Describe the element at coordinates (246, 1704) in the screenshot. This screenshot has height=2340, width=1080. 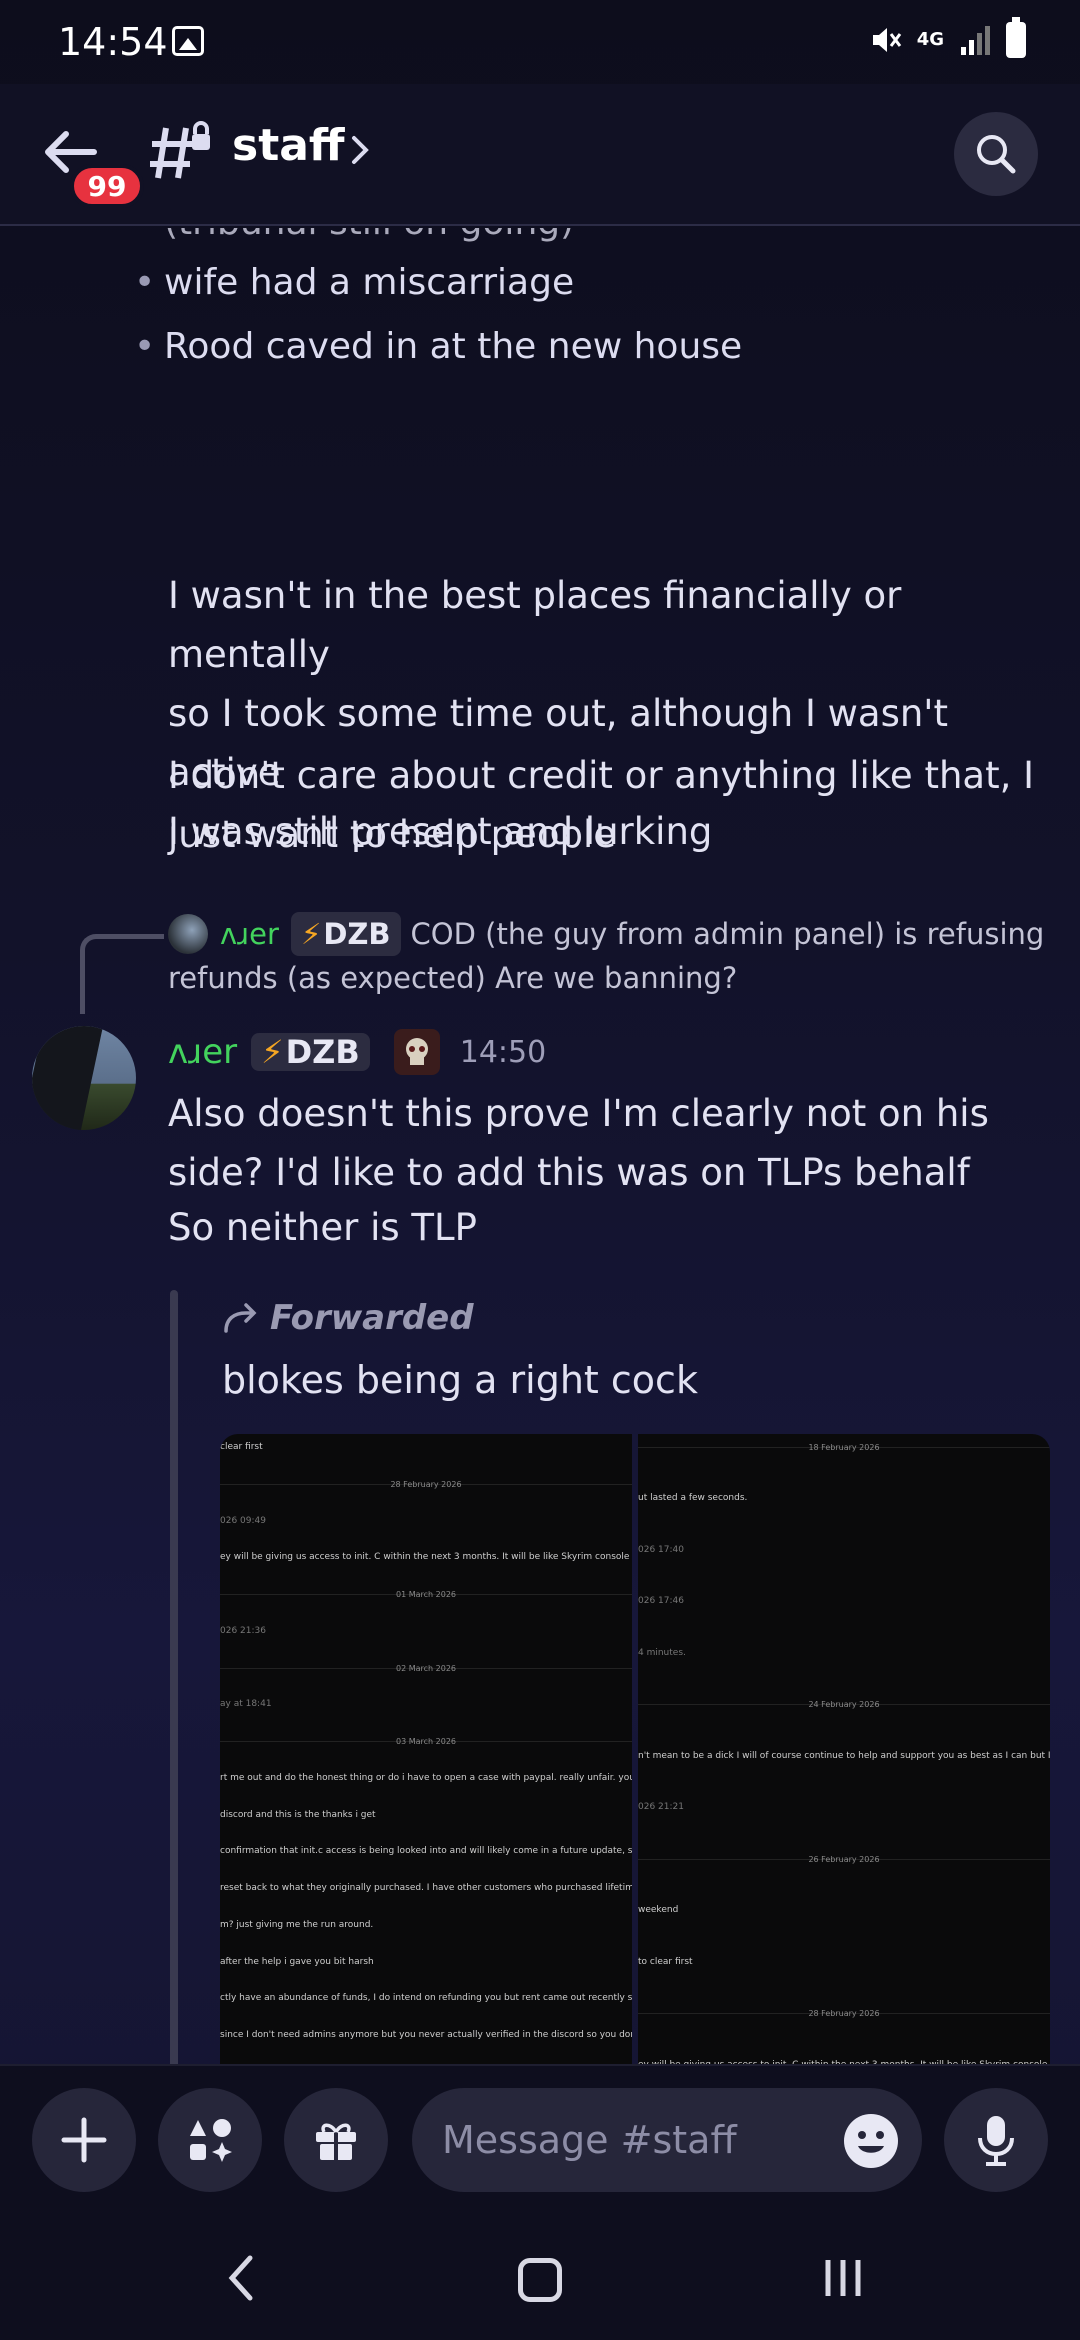
I see `screenshot-text-line: ay at 18:41` at that location.